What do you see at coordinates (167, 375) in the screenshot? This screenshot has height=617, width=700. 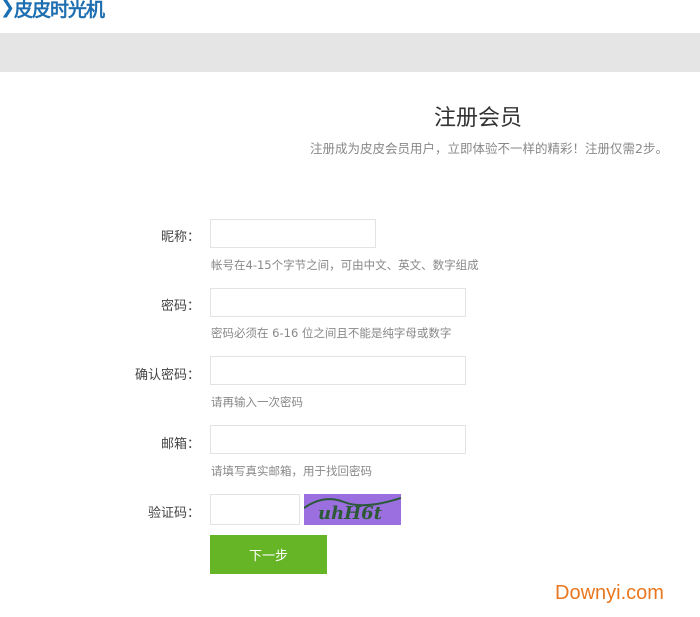 I see `confirm-password-label: 确认密码：` at bounding box center [167, 375].